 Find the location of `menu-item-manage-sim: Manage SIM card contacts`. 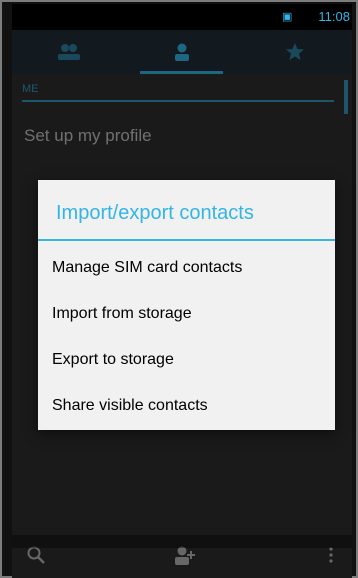

menu-item-manage-sim: Manage SIM card contacts is located at coordinates (186, 267).